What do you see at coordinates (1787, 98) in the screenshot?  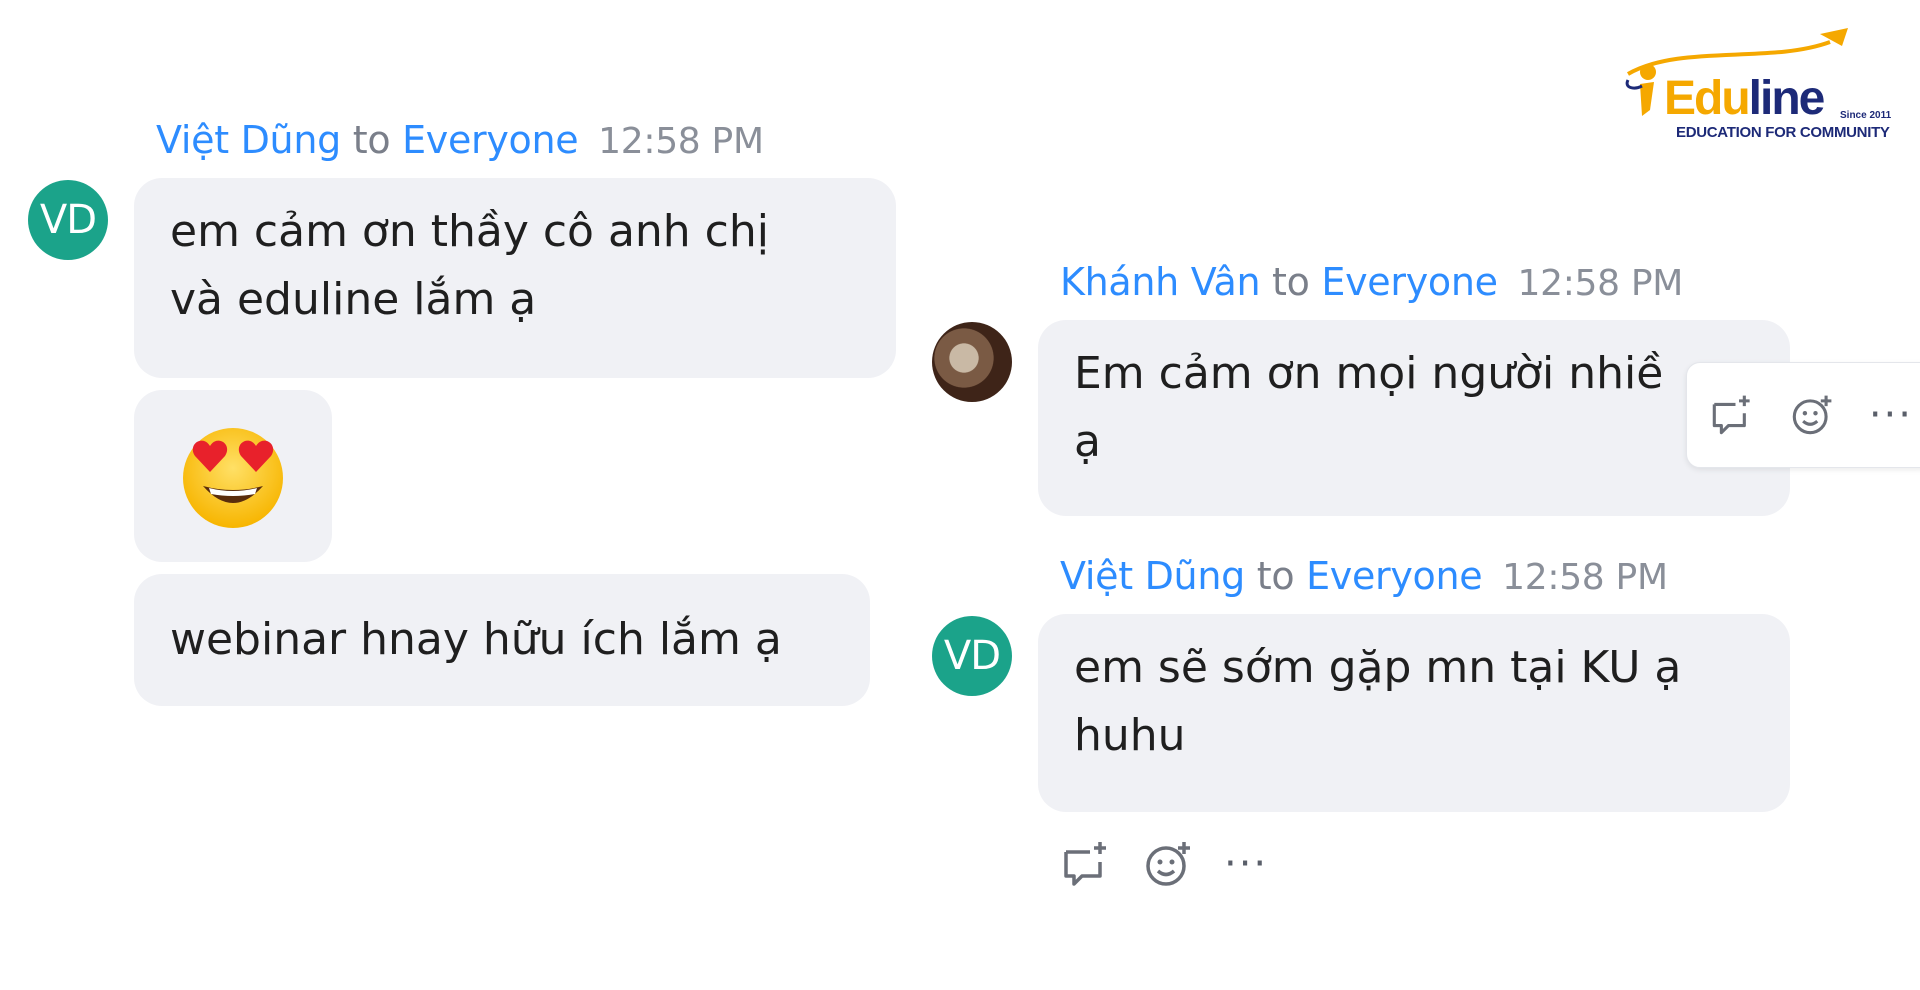 I see `logo-line-text: line` at bounding box center [1787, 98].